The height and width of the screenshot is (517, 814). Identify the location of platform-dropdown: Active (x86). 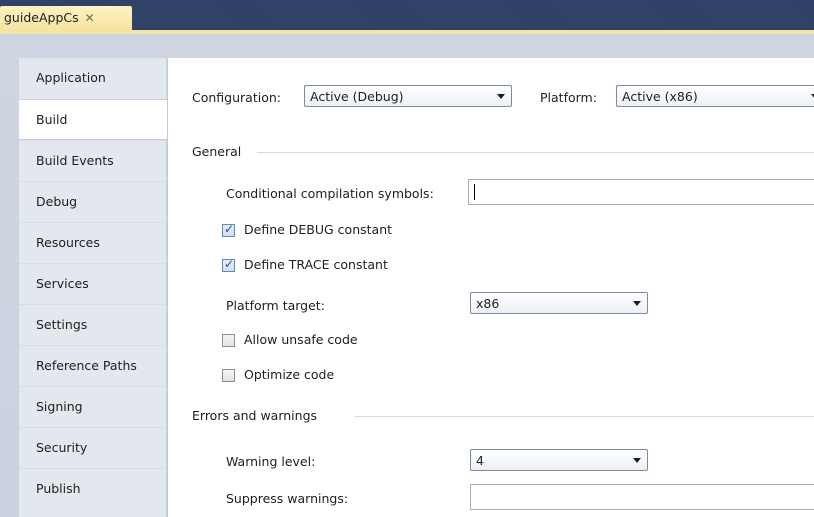
(715, 96).